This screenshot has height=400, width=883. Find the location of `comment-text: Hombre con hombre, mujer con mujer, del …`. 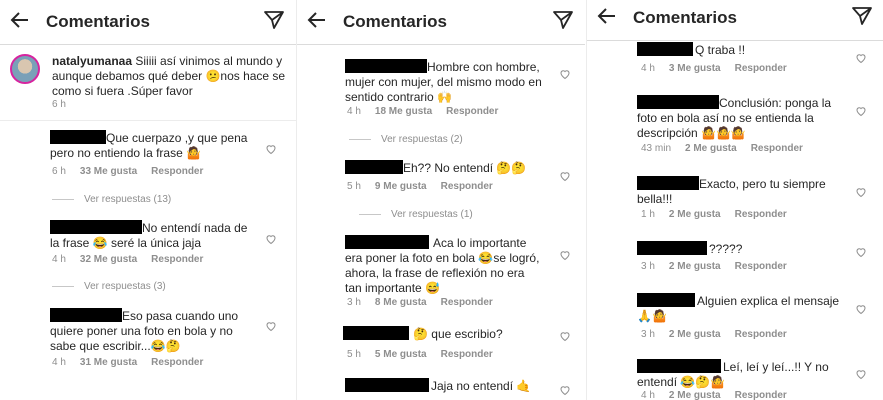

comment-text: Hombre con hombre, mujer con mujer, del … is located at coordinates (443, 82).